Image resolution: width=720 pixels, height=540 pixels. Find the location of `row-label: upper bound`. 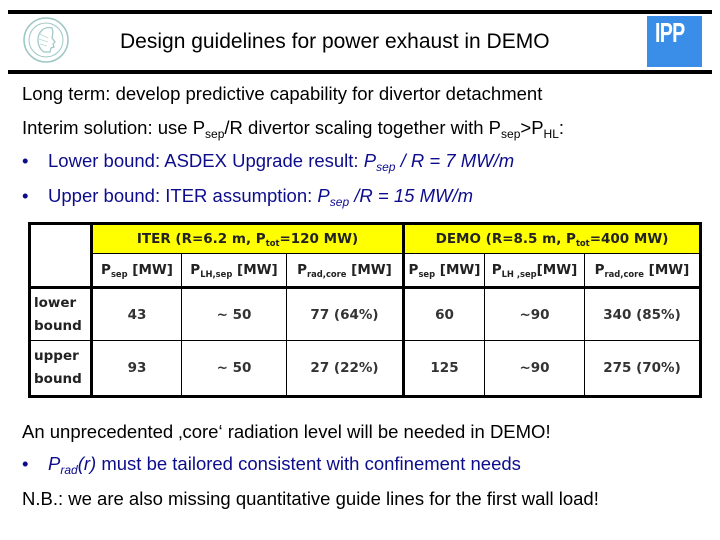

row-label: upper bound is located at coordinates (60, 369).